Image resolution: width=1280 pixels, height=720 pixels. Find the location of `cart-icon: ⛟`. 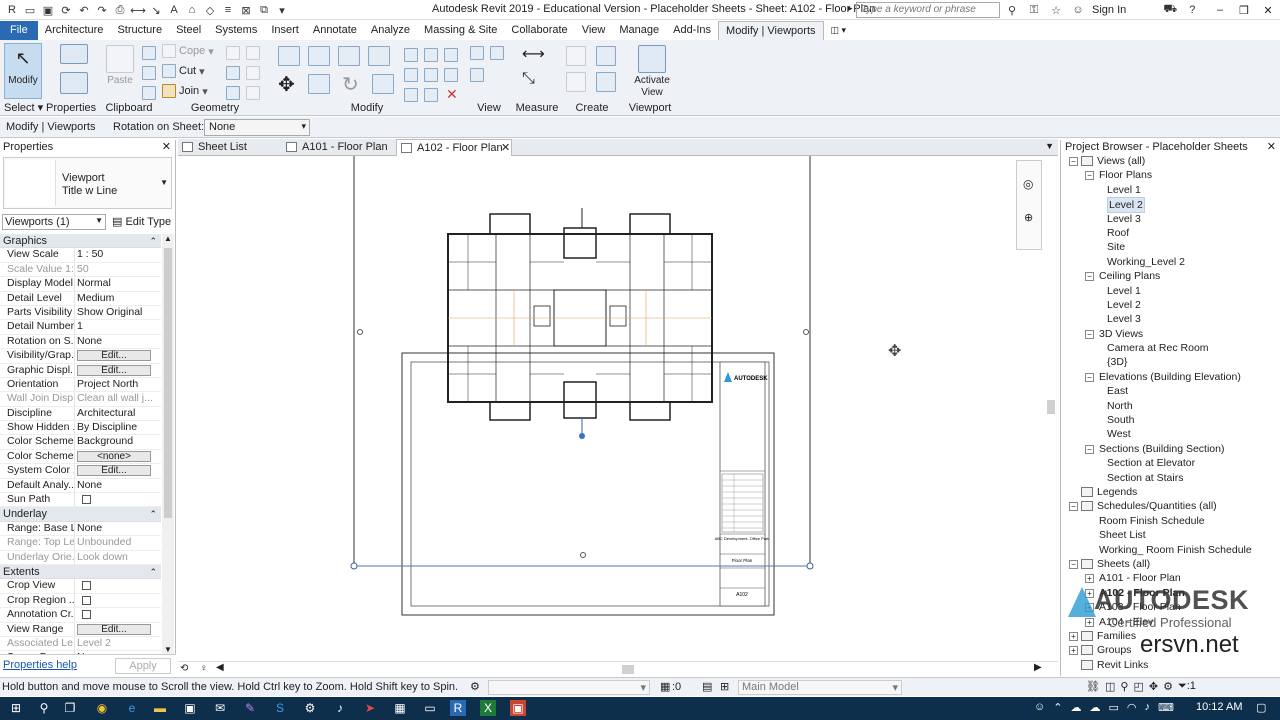

cart-icon: ⛟ is located at coordinates (1170, 10).